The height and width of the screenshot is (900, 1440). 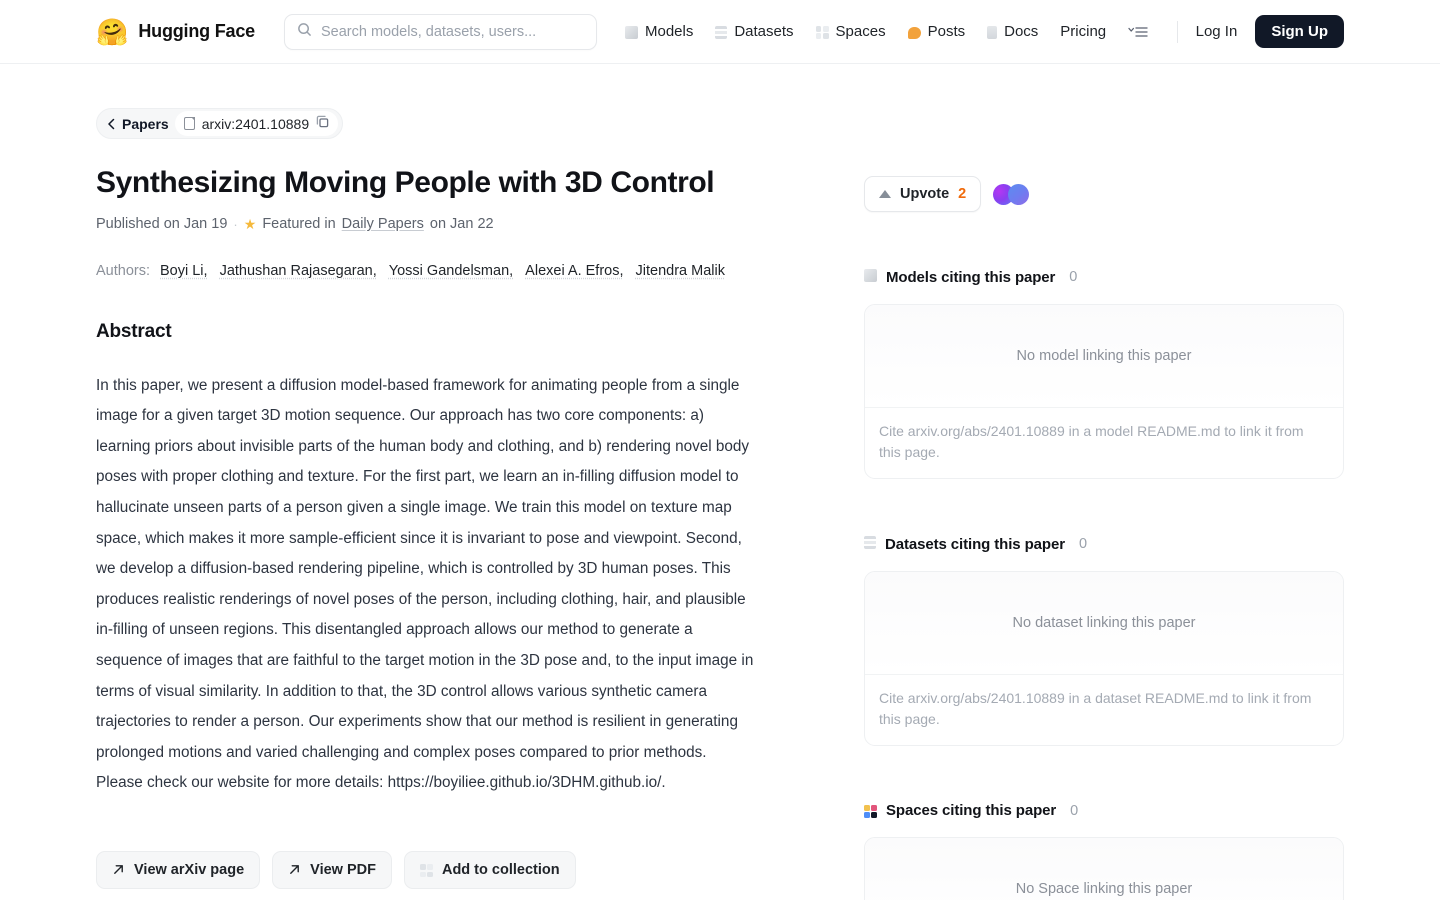 I want to click on abstract-heading: Abstract, so click(x=134, y=331).